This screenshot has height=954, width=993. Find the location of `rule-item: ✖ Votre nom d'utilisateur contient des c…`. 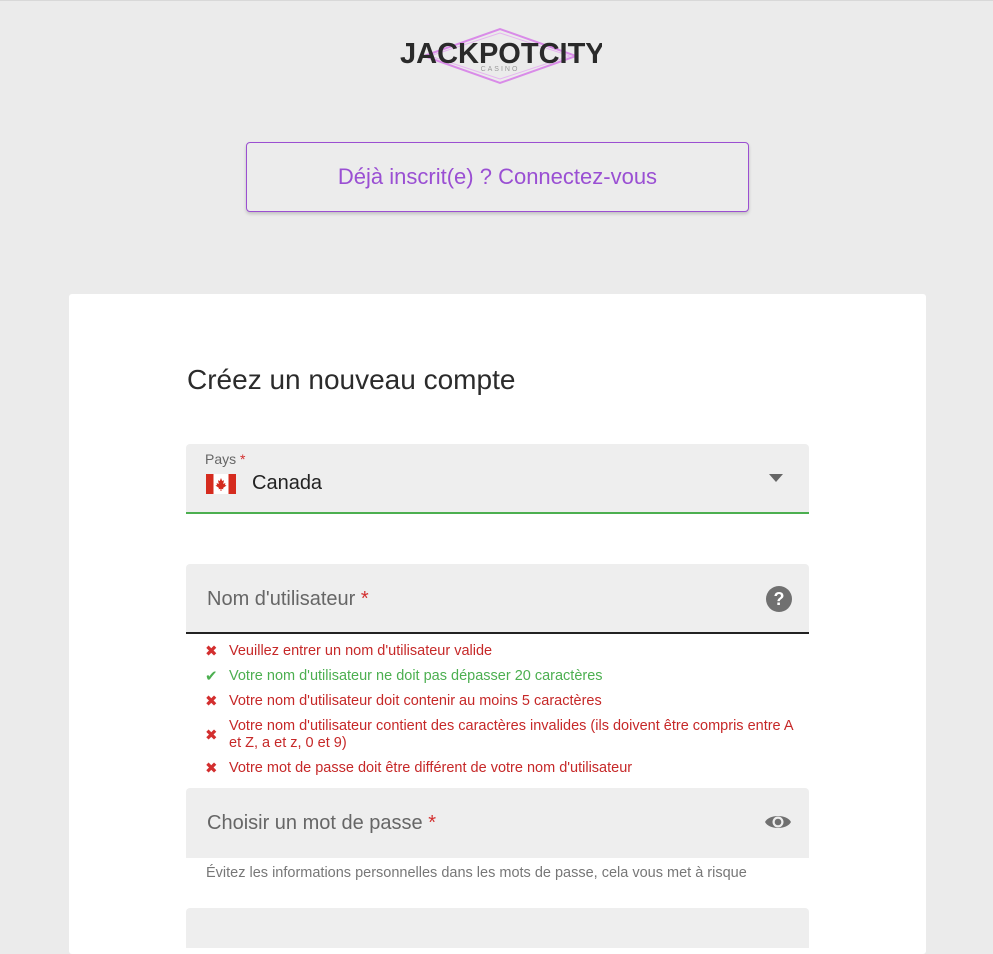

rule-item: ✖ Votre nom d'utilisateur contient des c… is located at coordinates (499, 734).